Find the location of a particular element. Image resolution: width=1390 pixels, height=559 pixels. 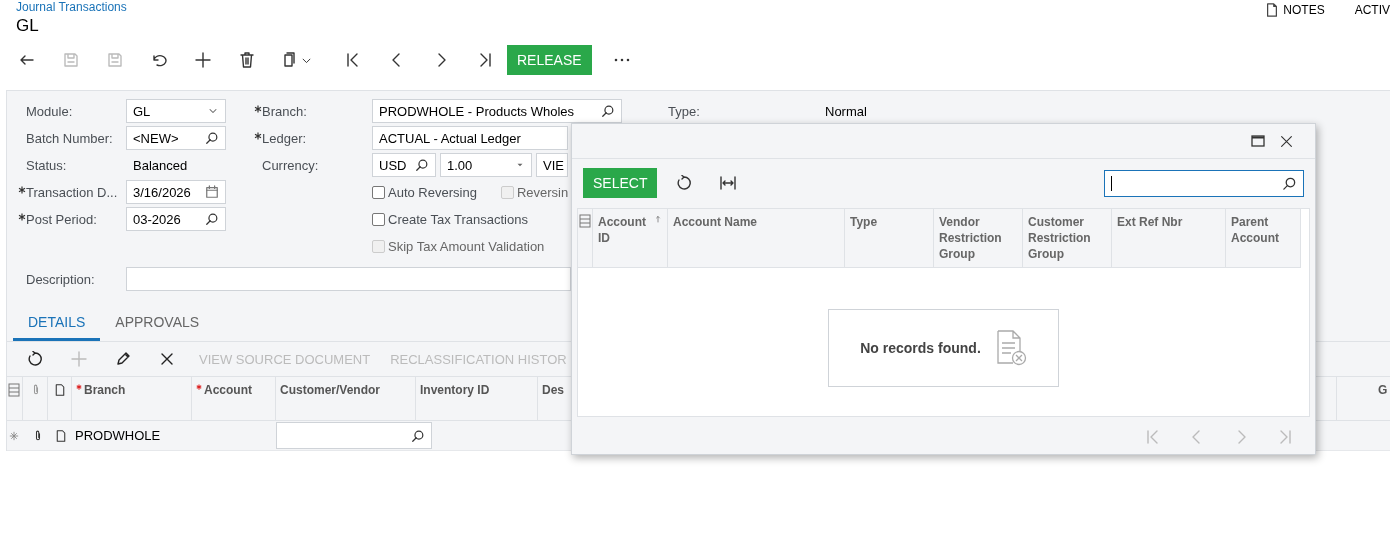

header-link: ACTIV is located at coordinates (1372, 10).